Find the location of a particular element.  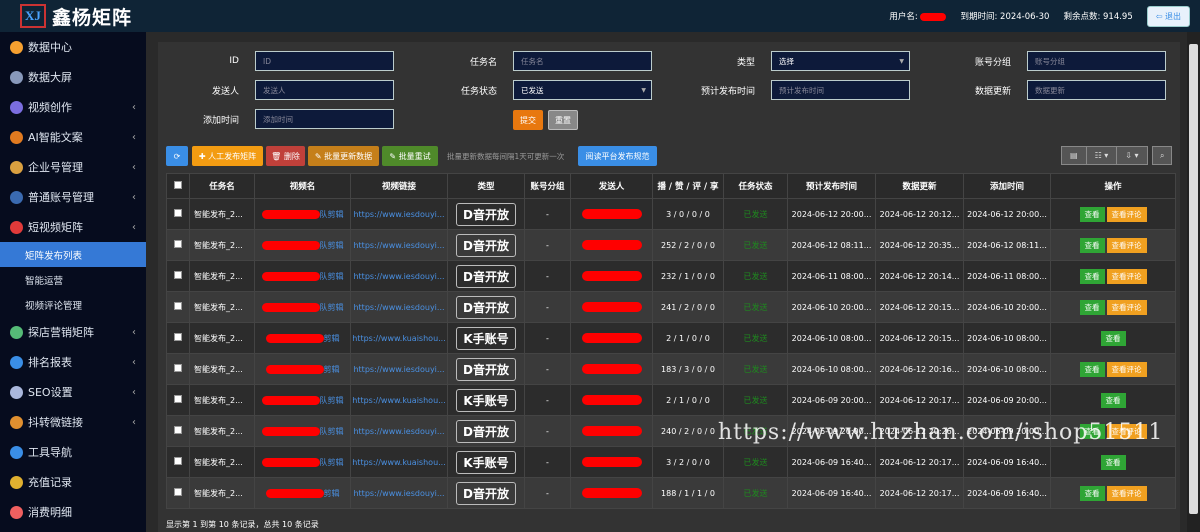

batch-retry-button: ✎ 批量重试 is located at coordinates (410, 156).